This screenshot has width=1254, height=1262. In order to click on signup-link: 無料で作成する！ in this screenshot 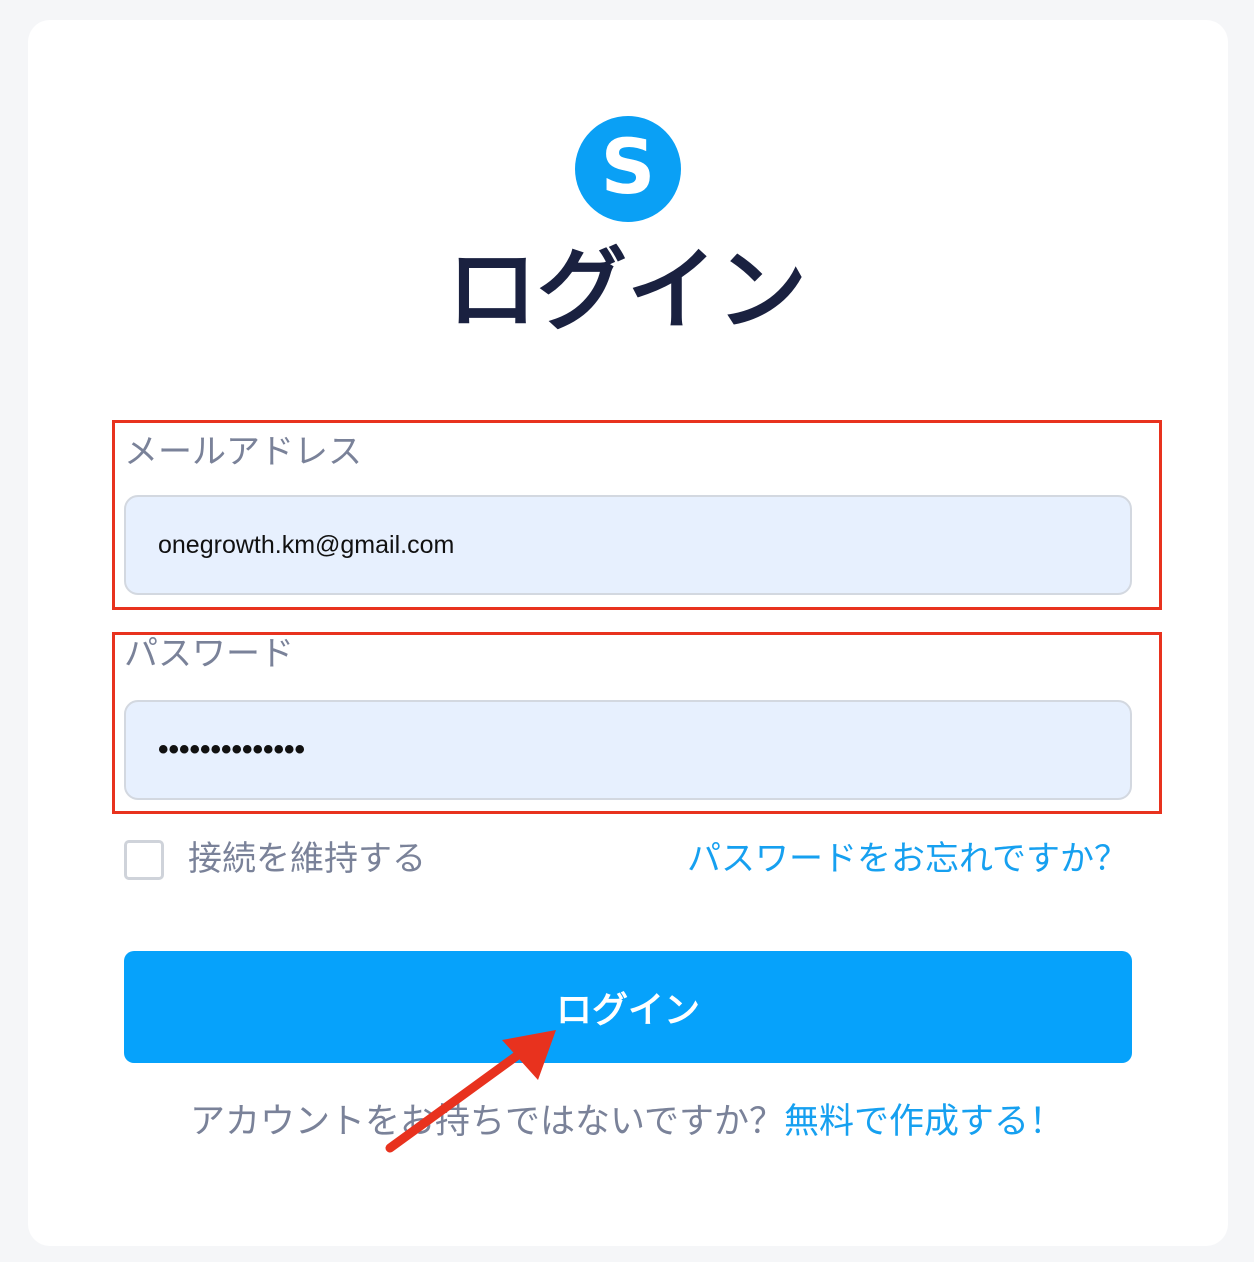, I will do `click(924, 1122)`.